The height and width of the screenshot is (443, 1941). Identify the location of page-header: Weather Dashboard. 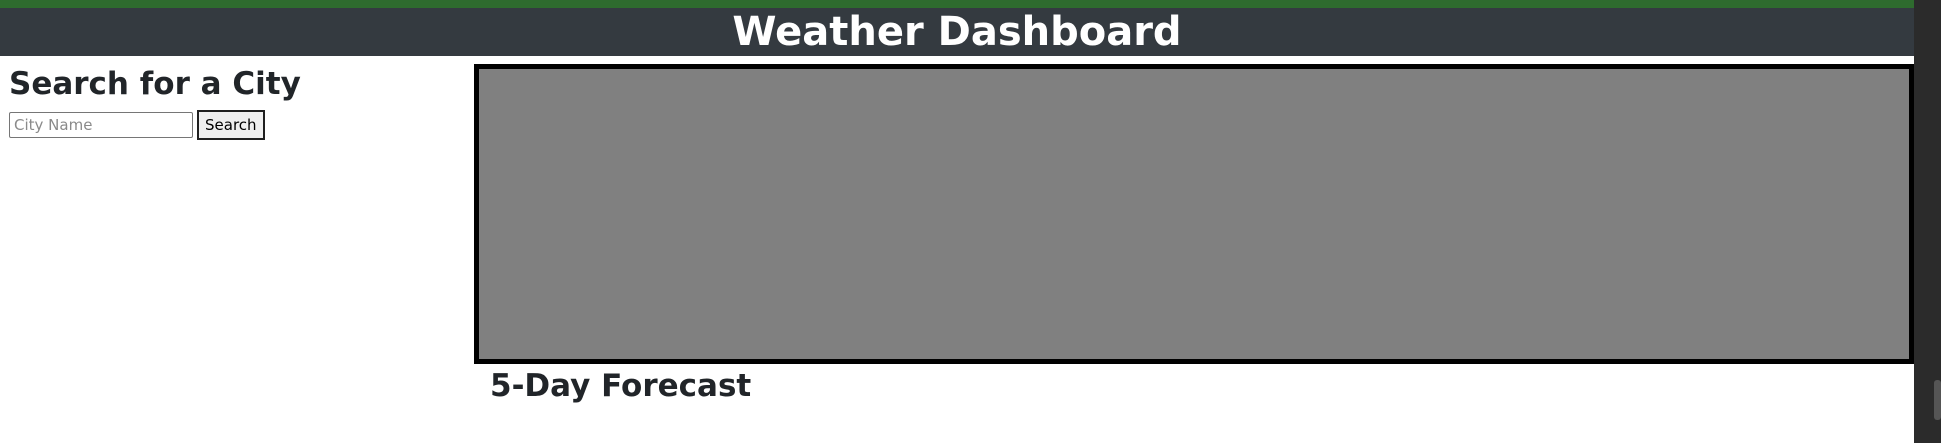
(957, 32).